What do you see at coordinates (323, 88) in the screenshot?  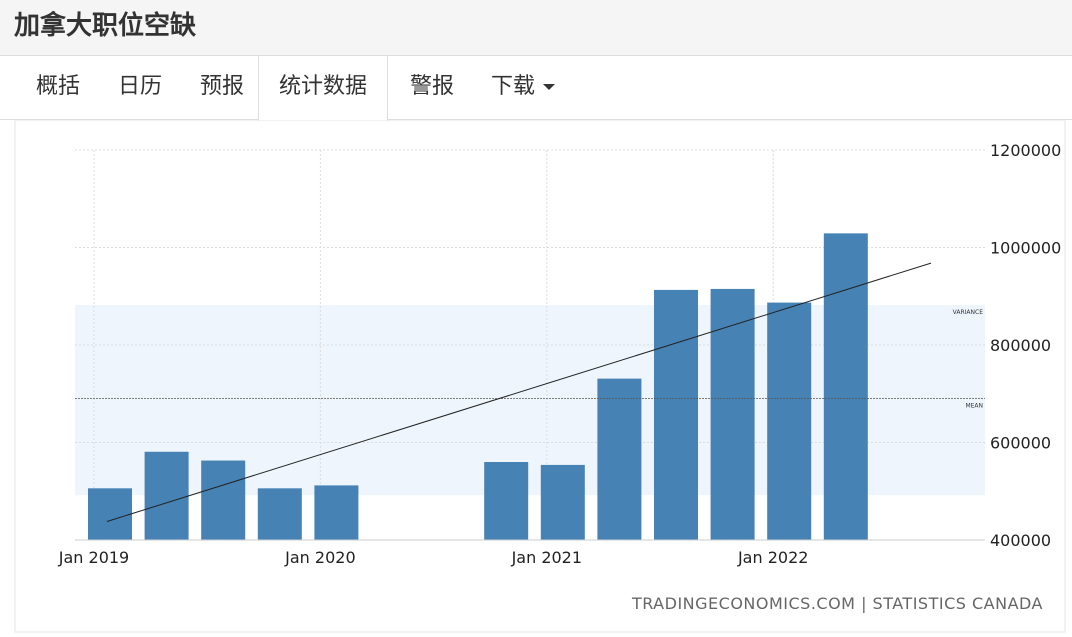 I see `tab-statistics: 统计数据` at bounding box center [323, 88].